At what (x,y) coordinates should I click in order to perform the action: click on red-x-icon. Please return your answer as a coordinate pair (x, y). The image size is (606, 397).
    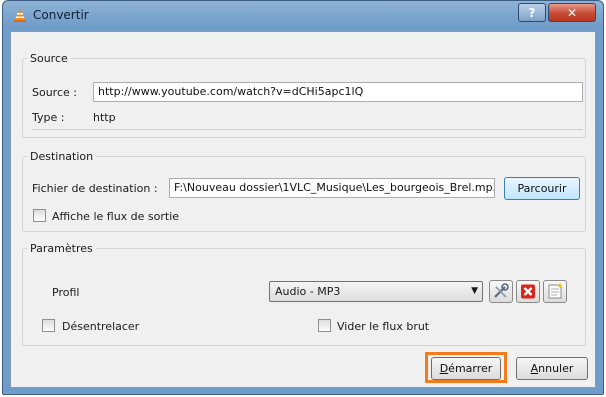
    Looking at the image, I should click on (528, 291).